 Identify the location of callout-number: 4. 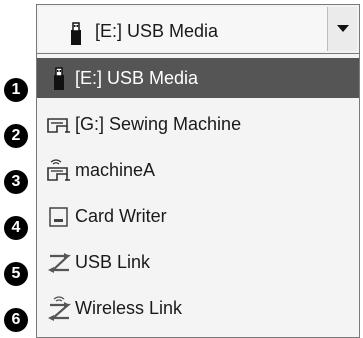
(16, 228).